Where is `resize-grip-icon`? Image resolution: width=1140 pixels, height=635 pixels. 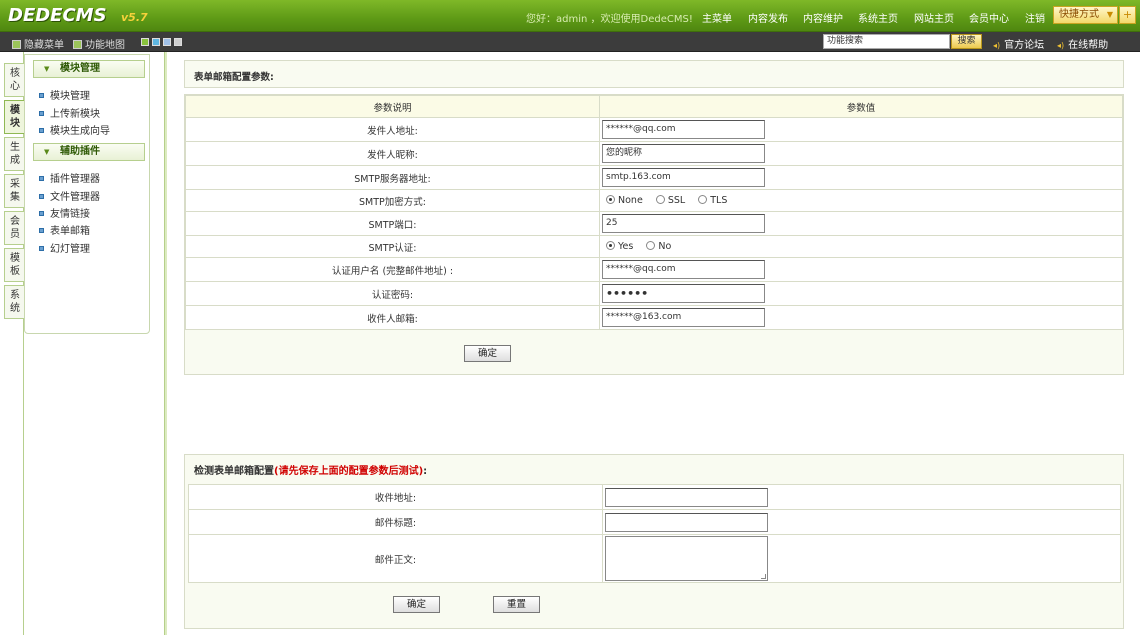 resize-grip-icon is located at coordinates (763, 576).